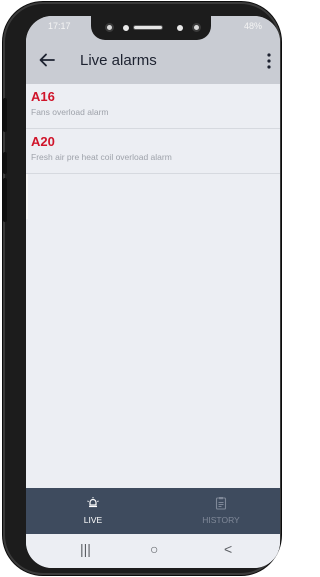 The height and width of the screenshot is (577, 320). What do you see at coordinates (153, 106) in the screenshot?
I see `alarm-list-item: A16 Fans overload alarm` at bounding box center [153, 106].